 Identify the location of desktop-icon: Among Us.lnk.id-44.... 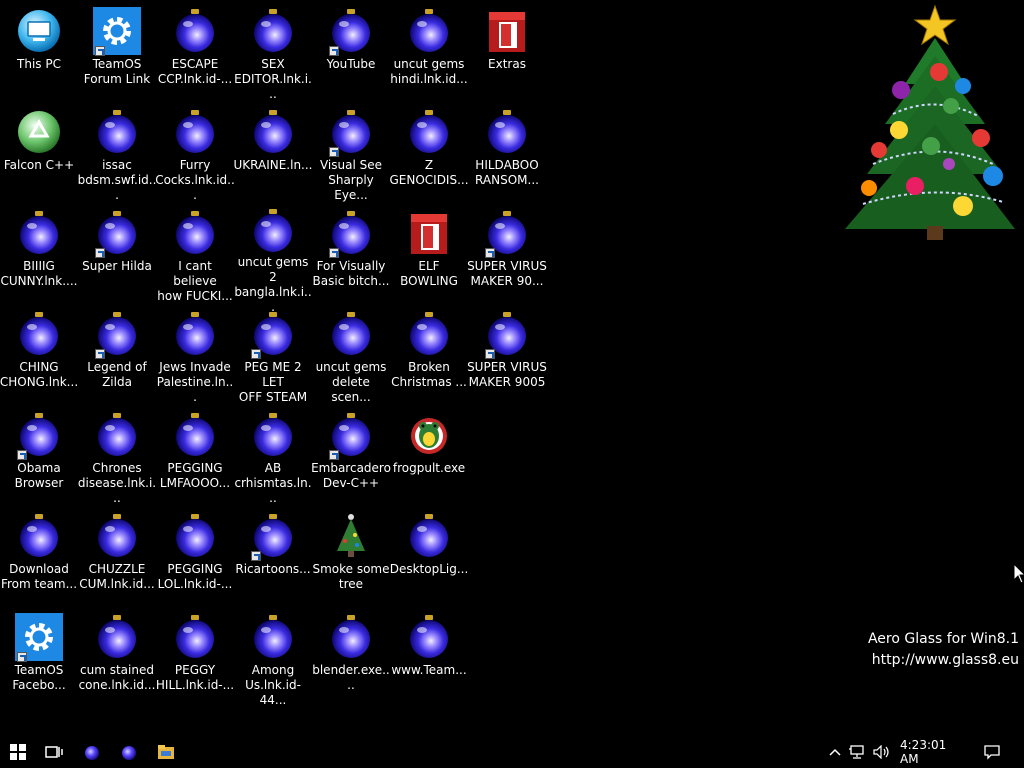
(273, 660).